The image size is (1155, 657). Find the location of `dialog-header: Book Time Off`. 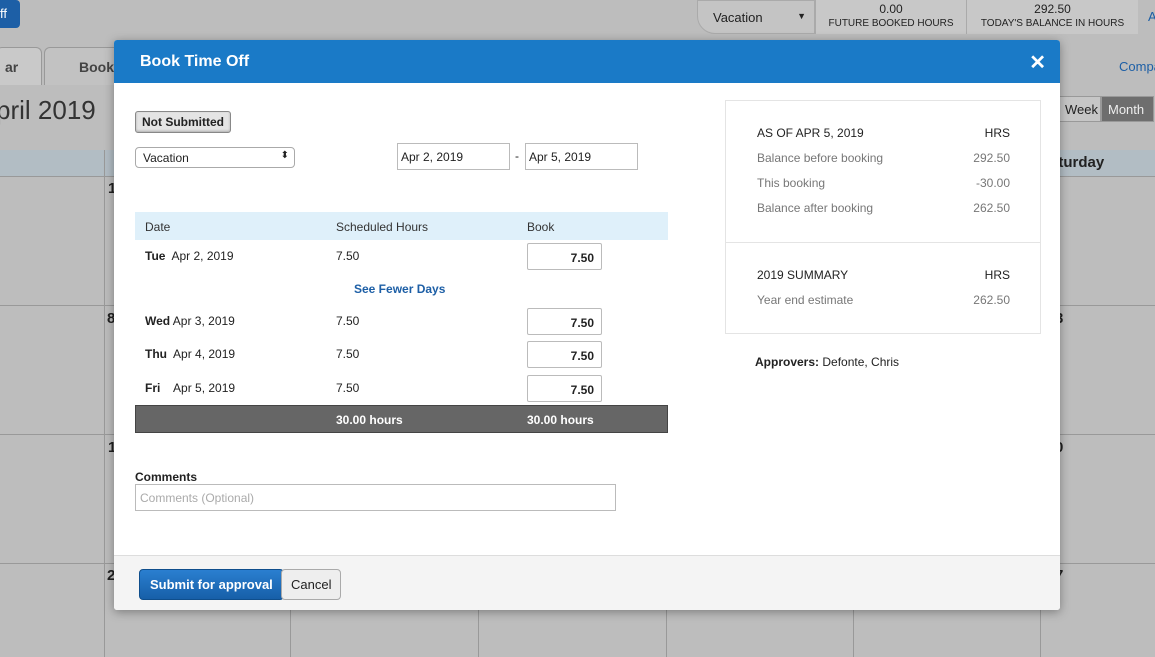

dialog-header: Book Time Off is located at coordinates (587, 61).